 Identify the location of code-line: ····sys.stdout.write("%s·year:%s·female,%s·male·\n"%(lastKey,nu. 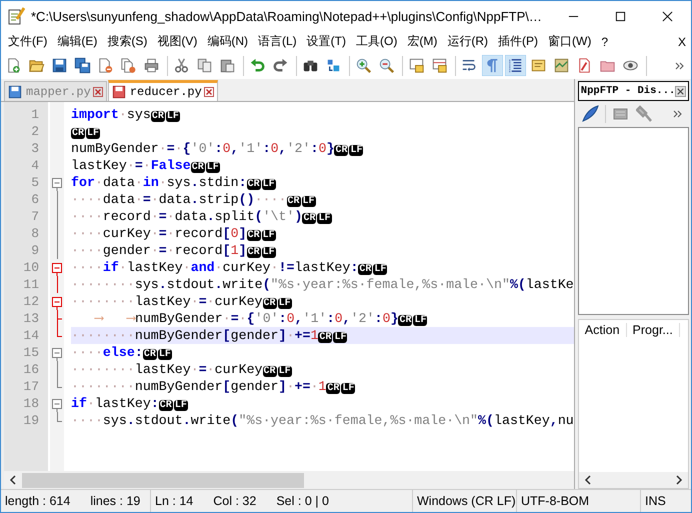
(322, 420).